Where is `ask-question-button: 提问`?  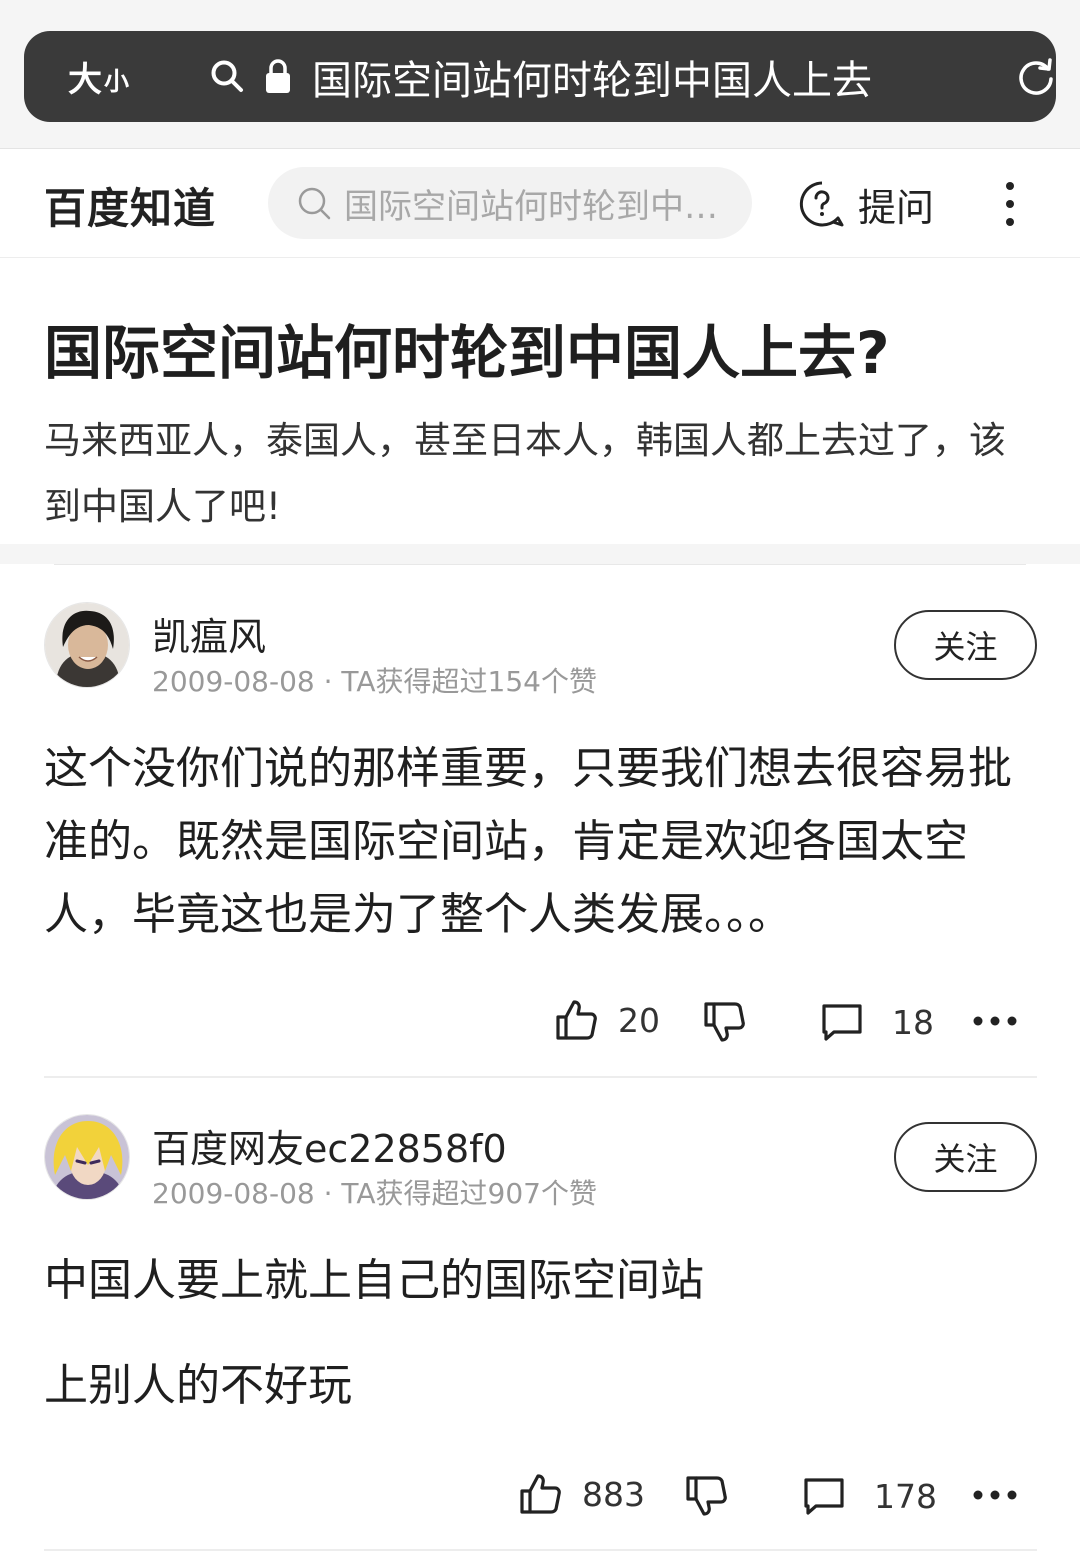 ask-question-button: 提问 is located at coordinates (866, 204).